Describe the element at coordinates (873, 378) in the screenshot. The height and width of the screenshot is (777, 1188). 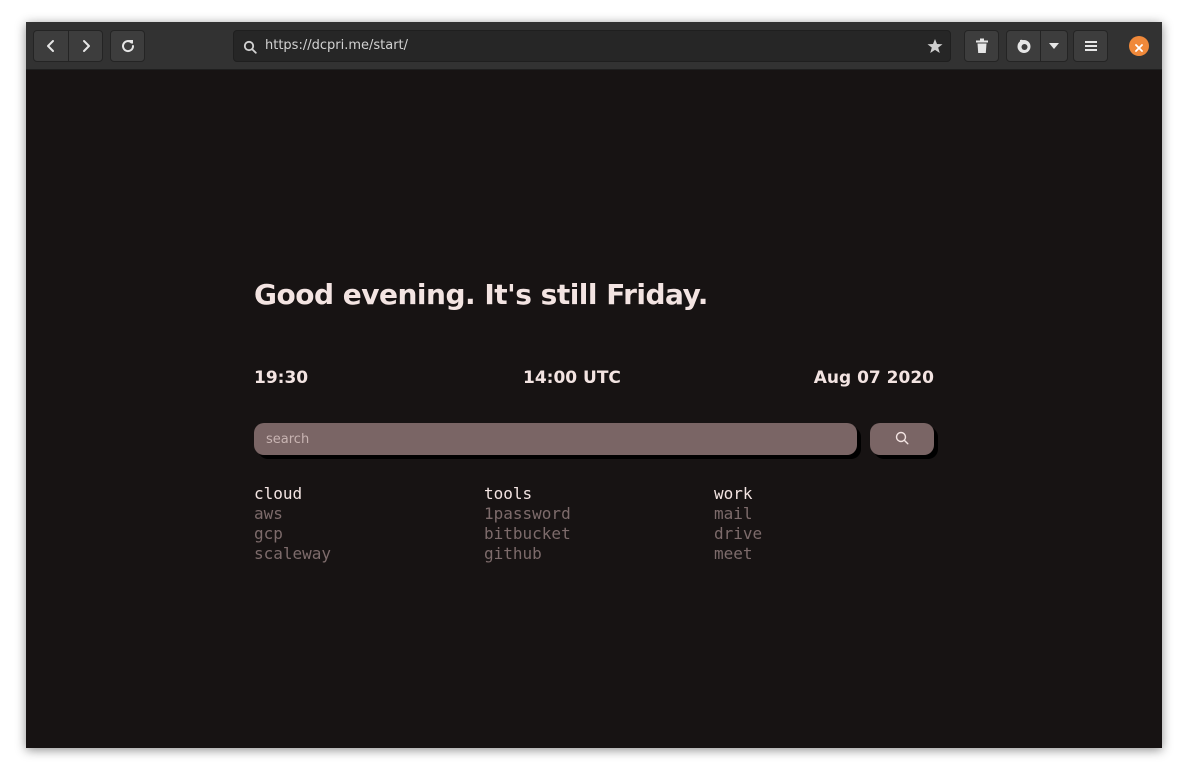
I see `current-date: Aug 07 2020` at that location.